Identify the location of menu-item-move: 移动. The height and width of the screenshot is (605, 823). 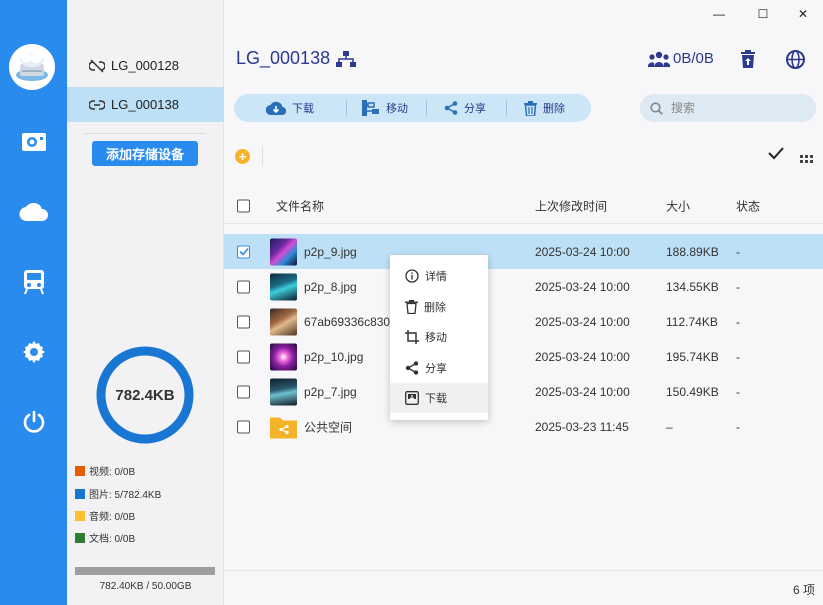
(439, 337).